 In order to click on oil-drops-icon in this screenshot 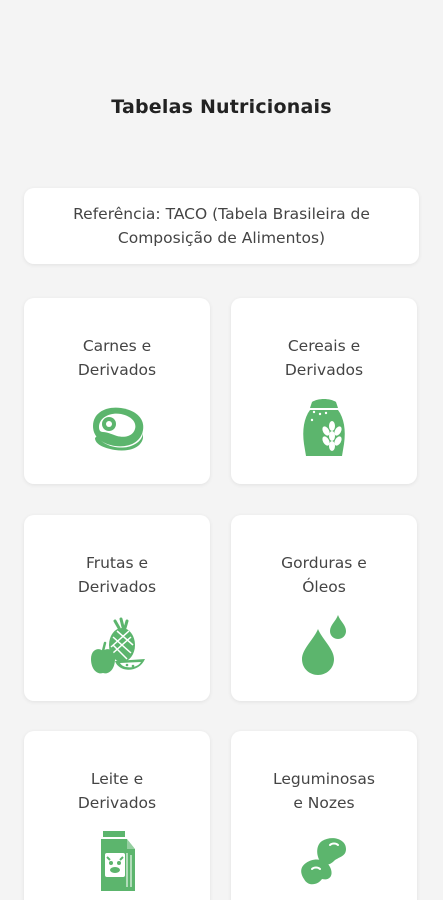, I will do `click(324, 645)`.